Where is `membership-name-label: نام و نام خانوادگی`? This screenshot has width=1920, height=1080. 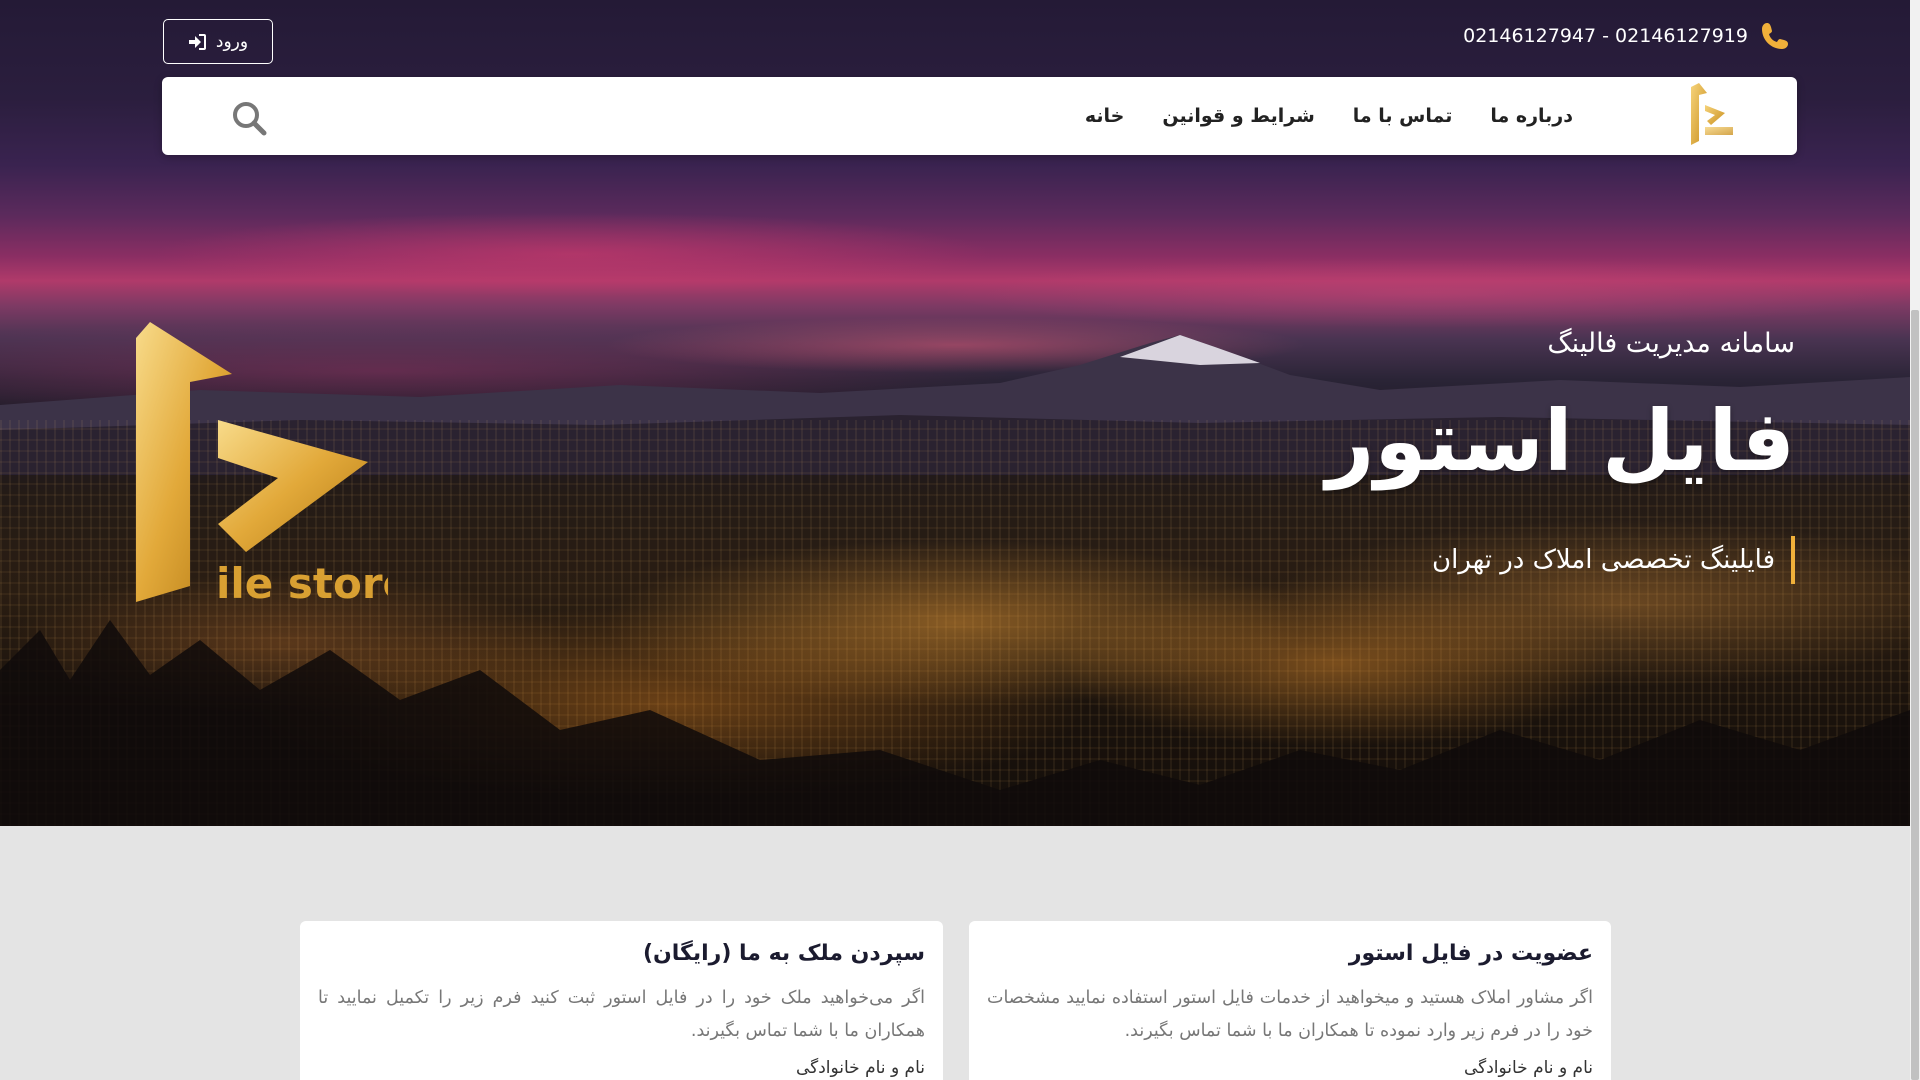
membership-name-label: نام و نام خانوادگی is located at coordinates (1528, 1068).